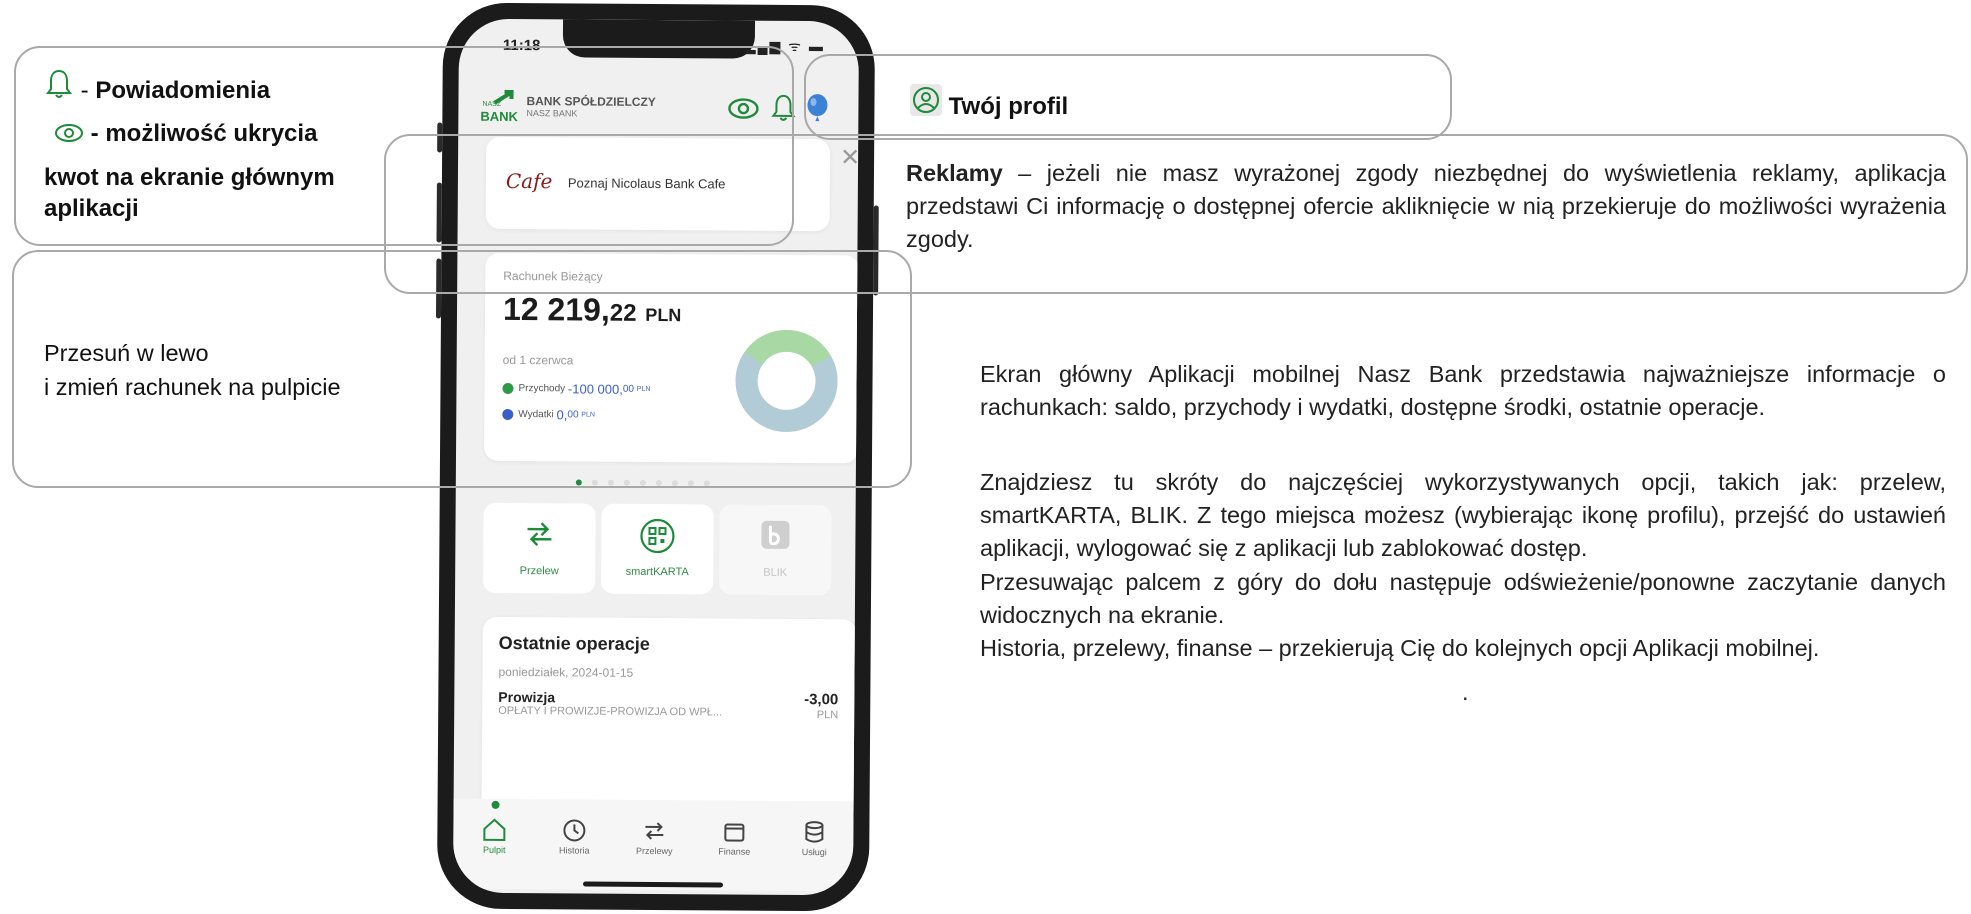 The height and width of the screenshot is (914, 1971). What do you see at coordinates (814, 852) in the screenshot?
I see `tab-uslugi-label: Usługi` at bounding box center [814, 852].